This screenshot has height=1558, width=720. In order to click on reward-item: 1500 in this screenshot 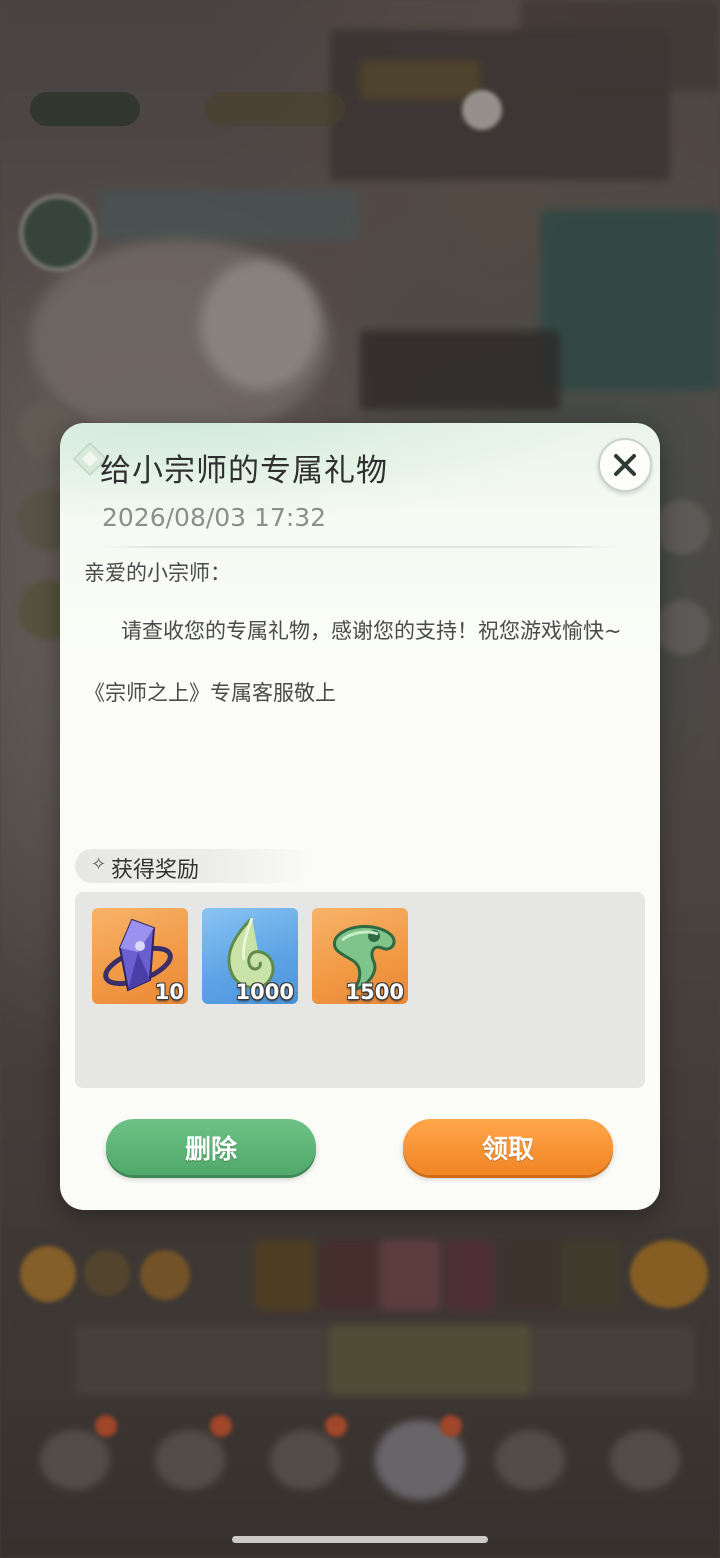, I will do `click(360, 956)`.